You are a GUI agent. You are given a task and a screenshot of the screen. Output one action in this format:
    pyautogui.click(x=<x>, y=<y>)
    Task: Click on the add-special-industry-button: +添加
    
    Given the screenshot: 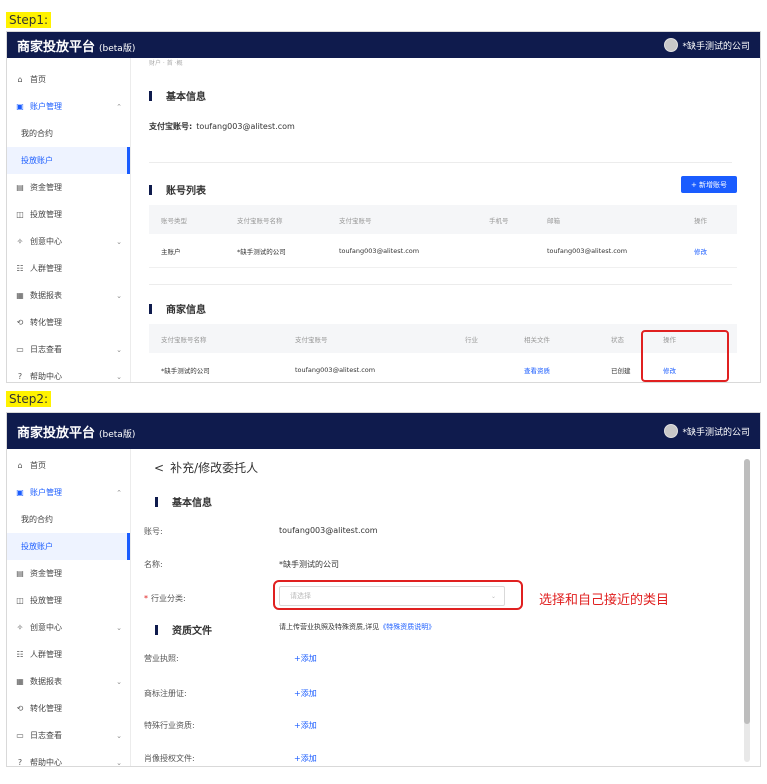 What is the action you would take?
    pyautogui.click(x=305, y=725)
    